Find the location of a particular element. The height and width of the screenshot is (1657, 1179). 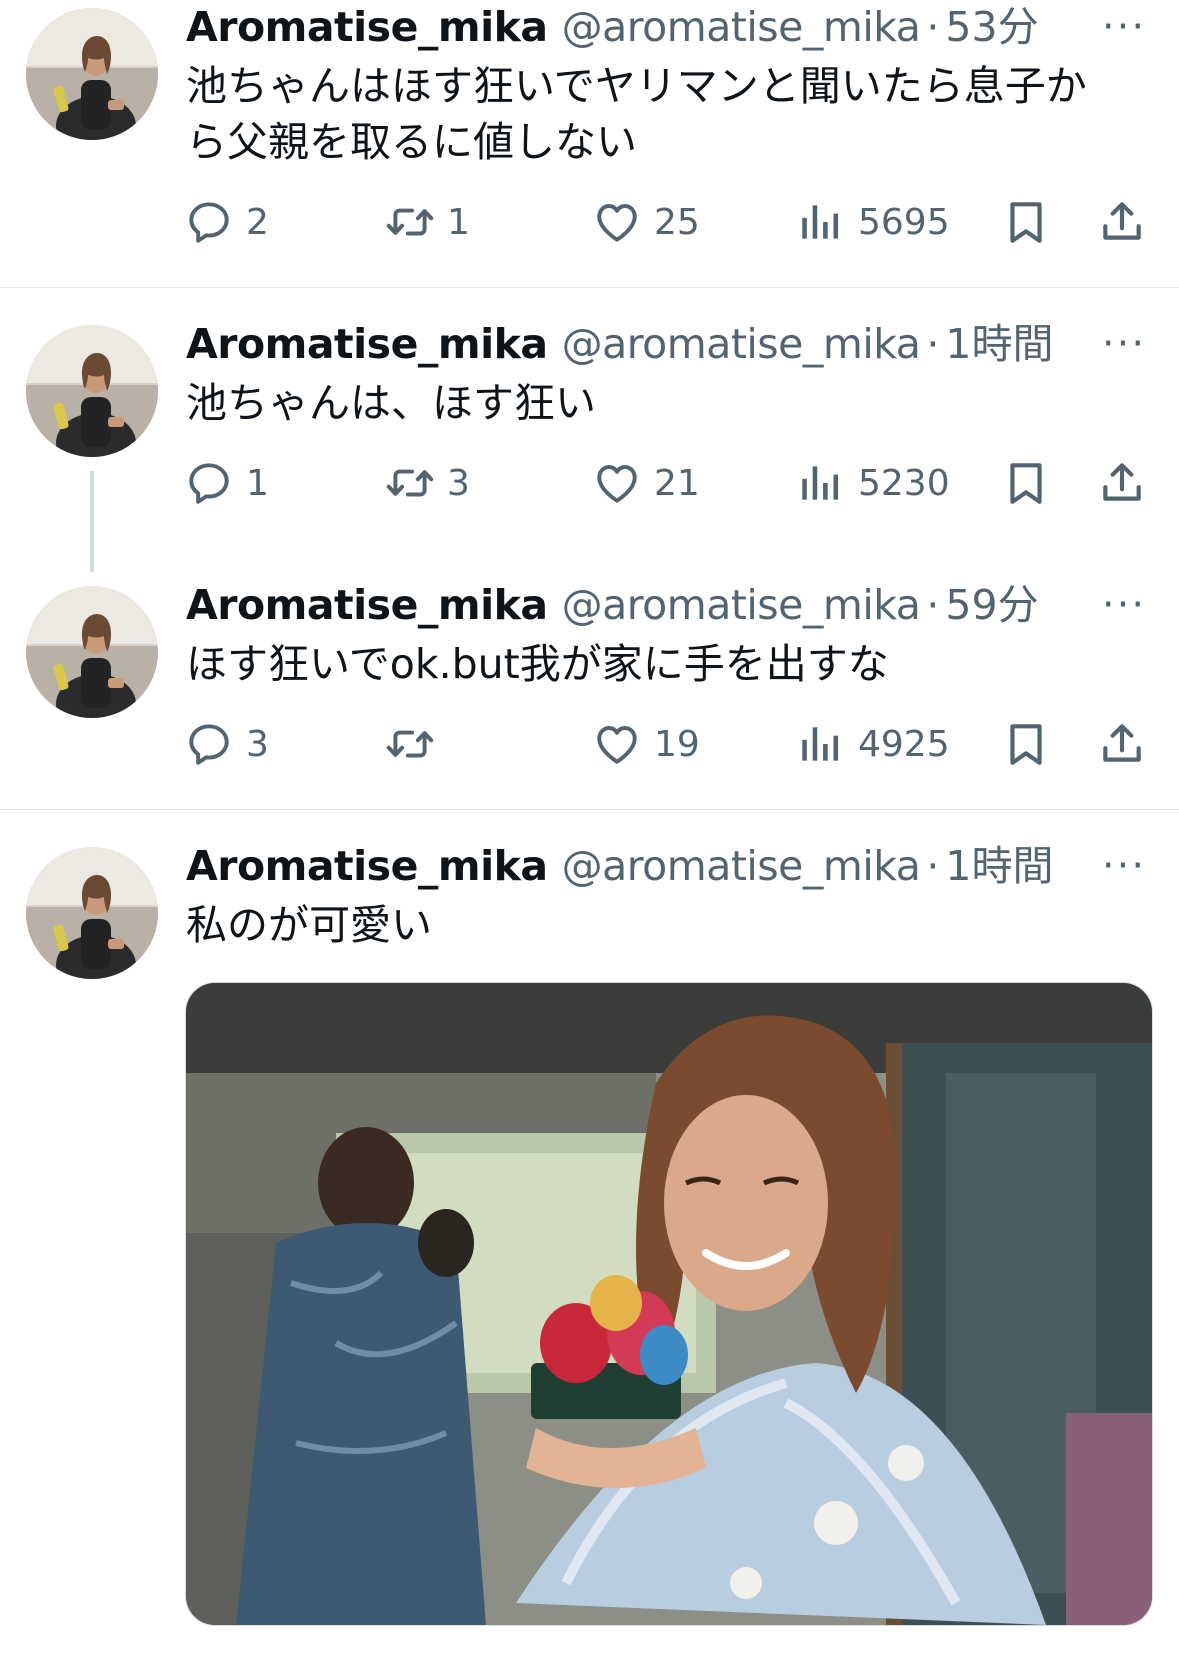

views-button: 5695 is located at coordinates (873, 222).